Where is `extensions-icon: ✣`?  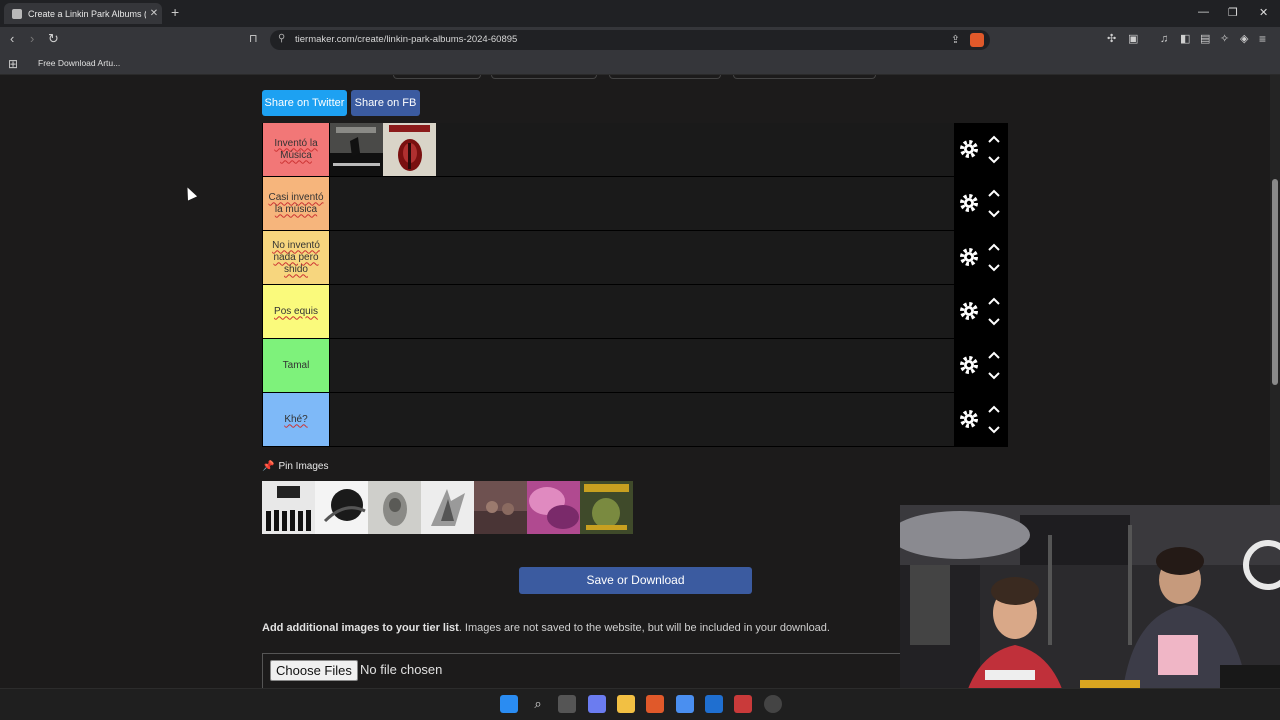
extensions-icon: ✣ is located at coordinates (1111, 39).